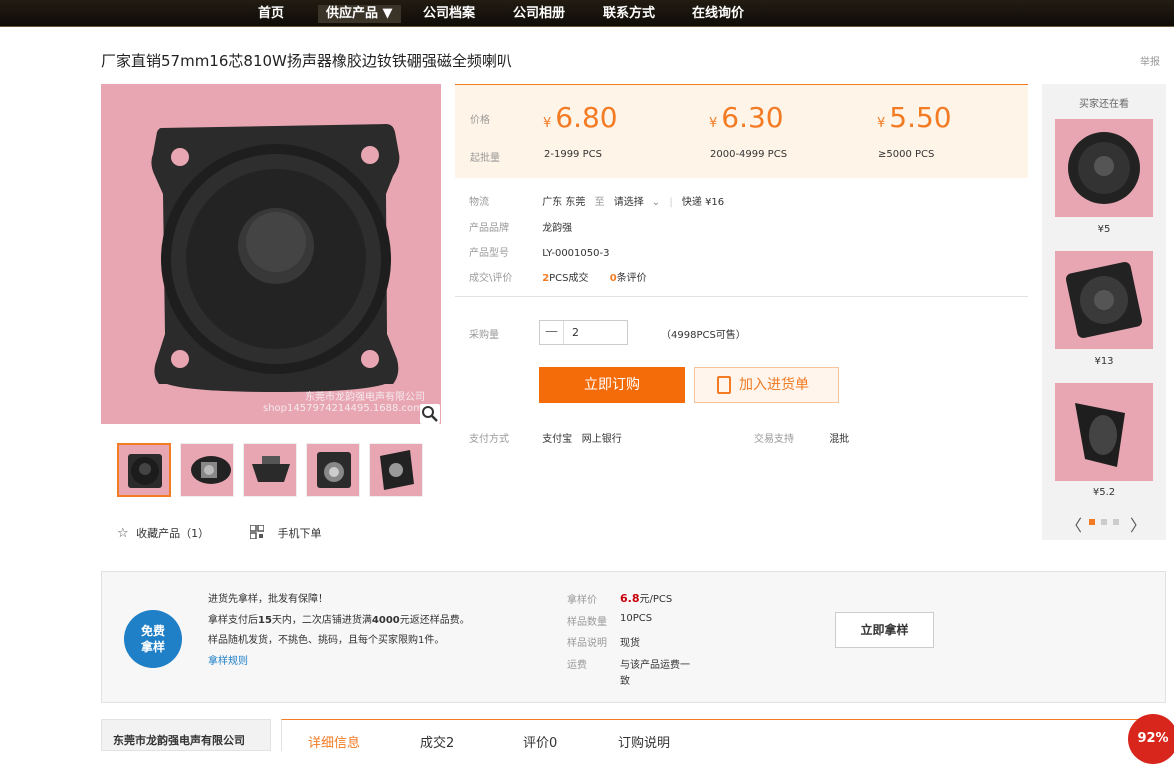 This screenshot has height=764, width=1174. Describe the element at coordinates (884, 630) in the screenshot. I see `get-sample-button: 立即拿样` at that location.